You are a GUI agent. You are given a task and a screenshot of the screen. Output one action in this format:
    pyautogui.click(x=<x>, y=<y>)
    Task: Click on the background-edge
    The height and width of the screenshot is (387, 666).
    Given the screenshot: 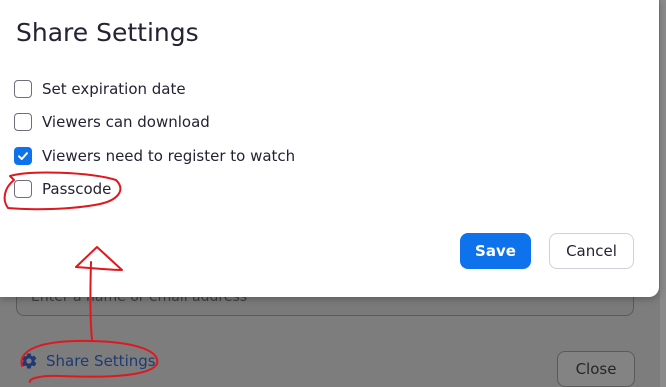 What is the action you would take?
    pyautogui.click(x=663, y=193)
    